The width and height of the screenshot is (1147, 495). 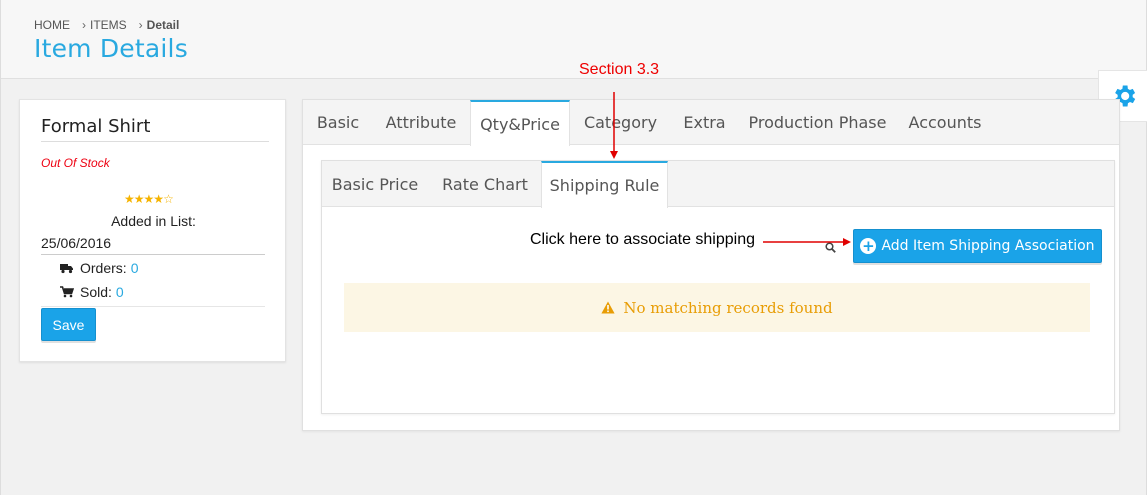 I want to click on added-in-list-label: Added in List:, so click(x=153, y=221).